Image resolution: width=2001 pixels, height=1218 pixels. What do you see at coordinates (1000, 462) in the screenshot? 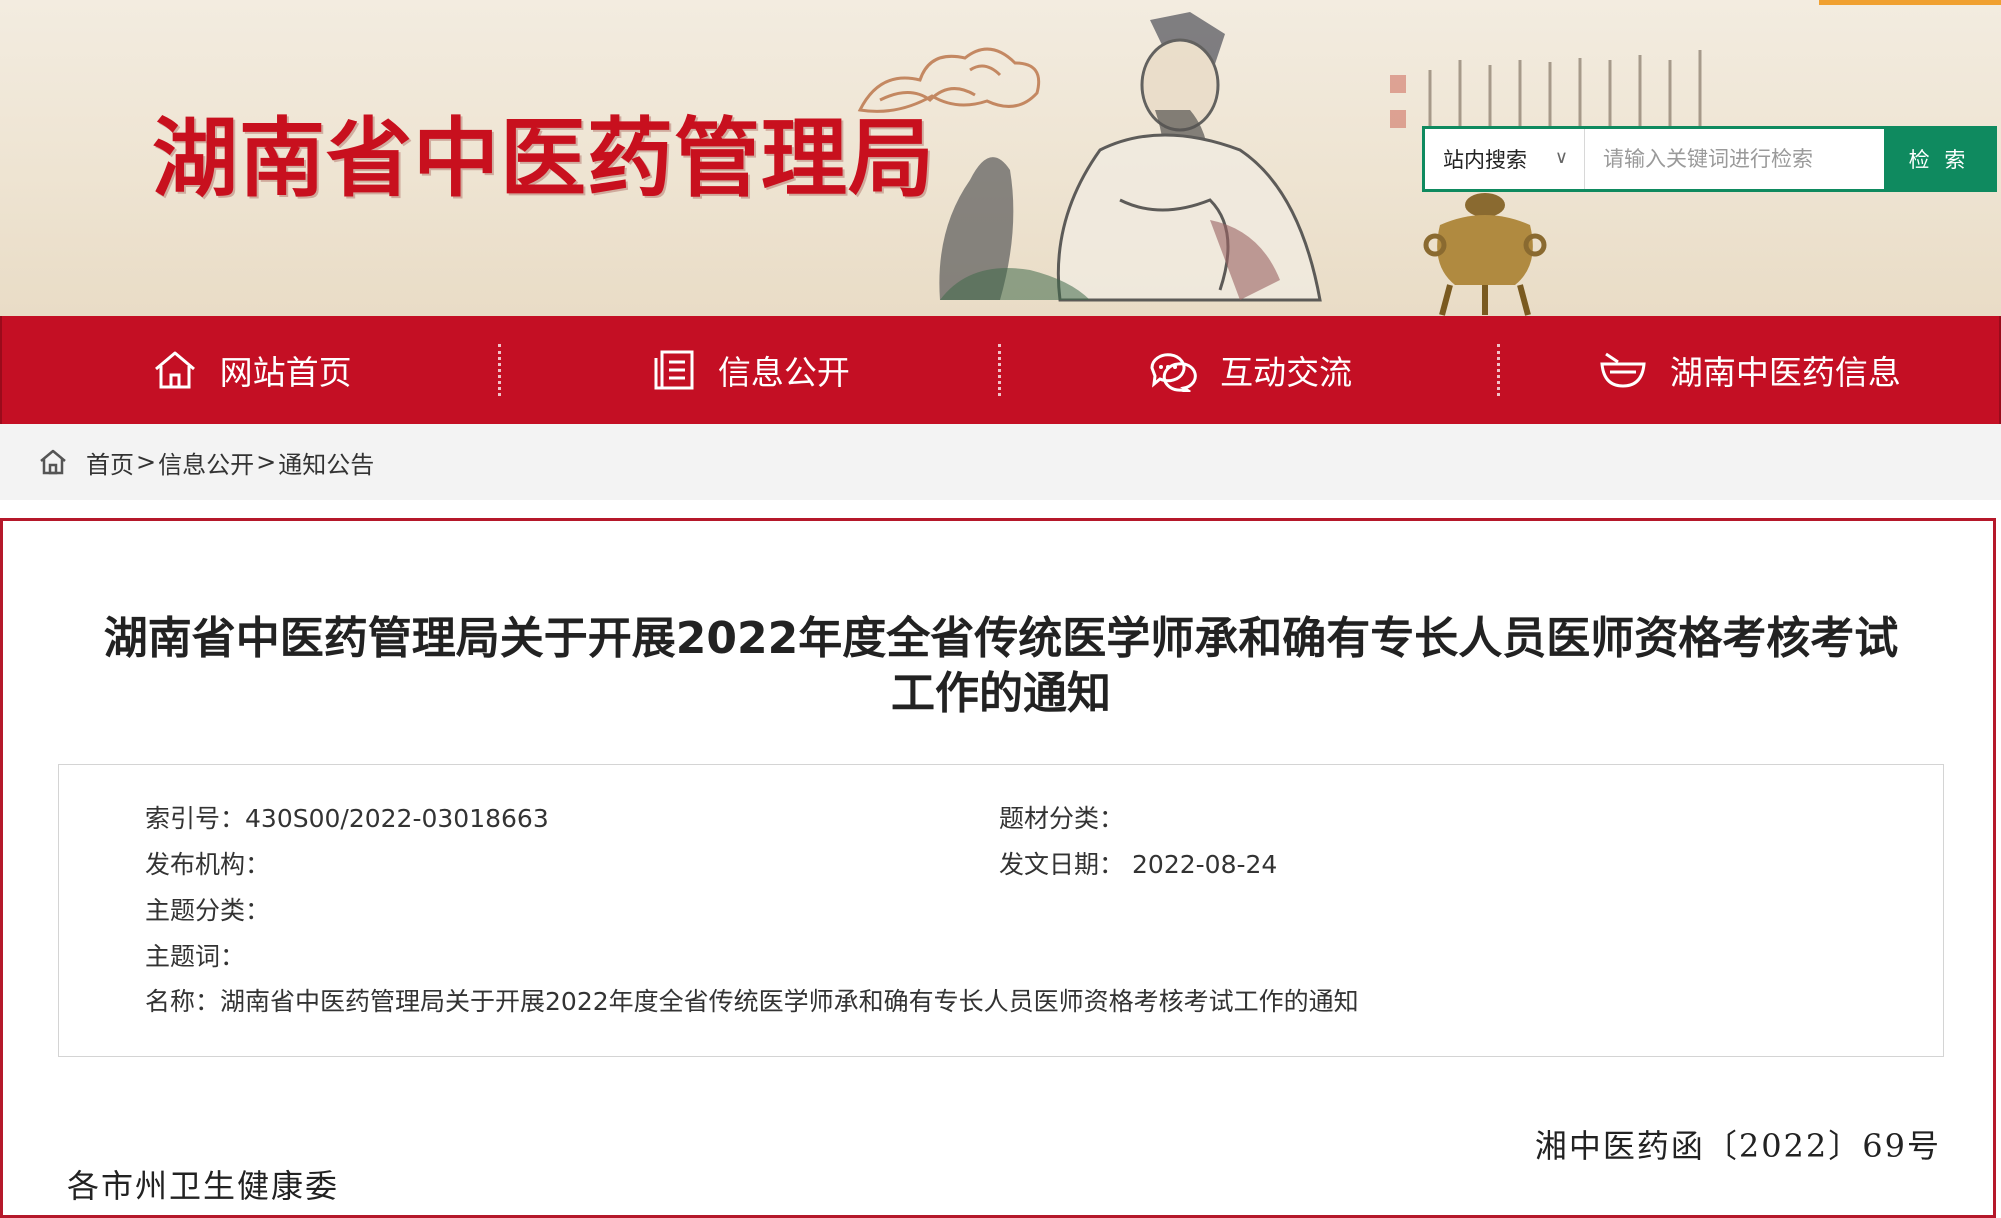
I see `breadcrumb: 首页 > 信息公开 > 通知公告` at bounding box center [1000, 462].